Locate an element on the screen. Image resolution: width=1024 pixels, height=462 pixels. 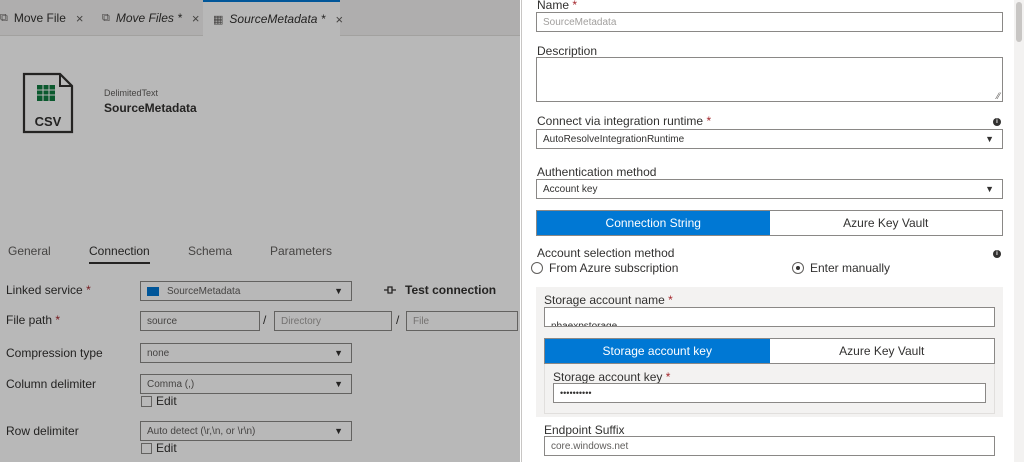
container-input: source is located at coordinates (200, 321).